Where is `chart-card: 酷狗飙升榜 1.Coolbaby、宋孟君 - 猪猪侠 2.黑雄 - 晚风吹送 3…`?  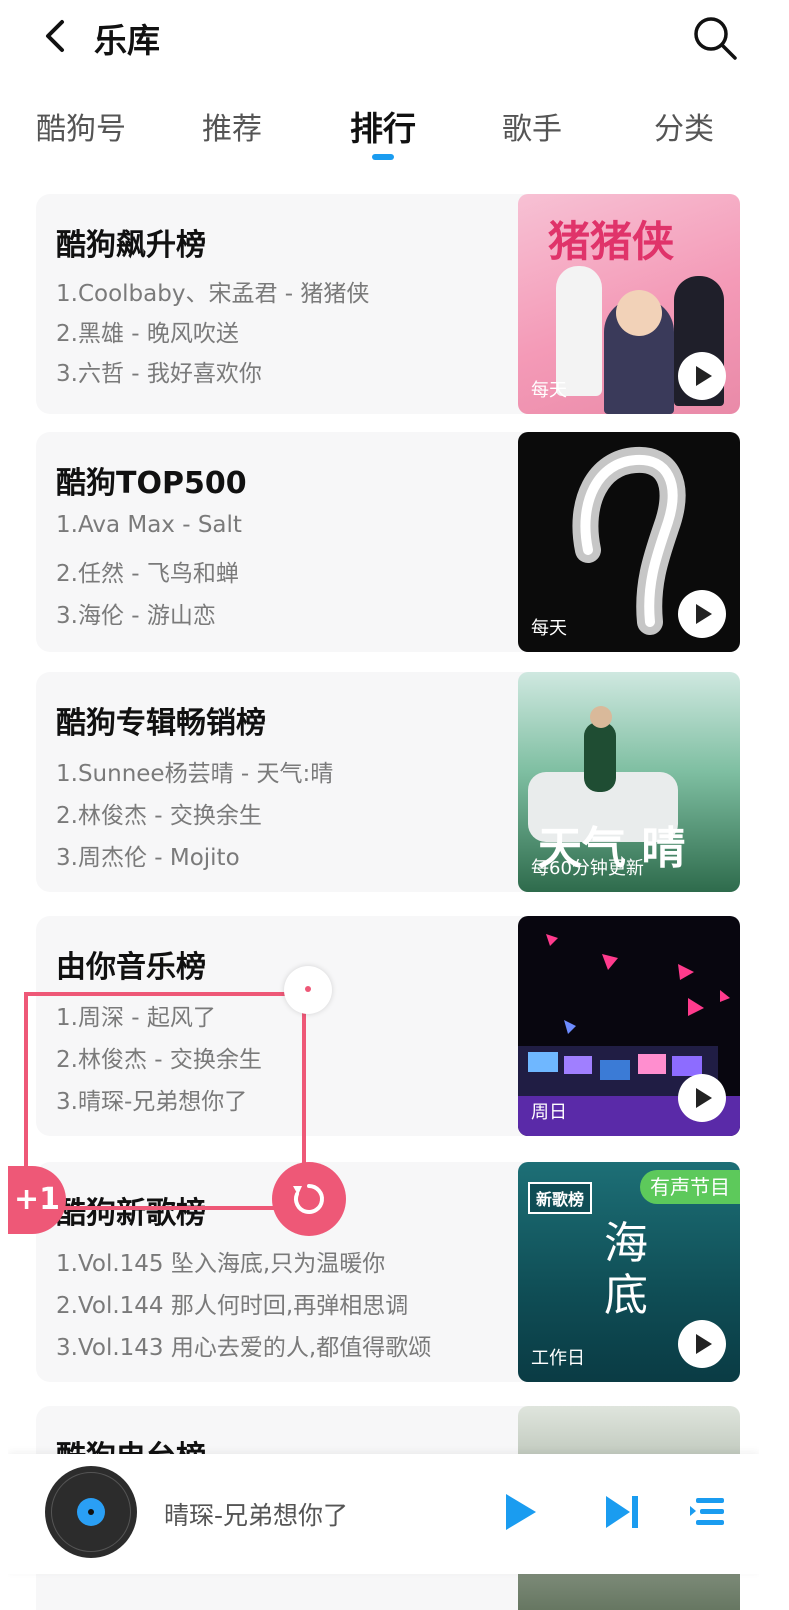 chart-card: 酷狗飙升榜 1.Coolbaby、宋孟君 - 猪猪侠 2.黑雄 - 晚风吹送 3… is located at coordinates (388, 304).